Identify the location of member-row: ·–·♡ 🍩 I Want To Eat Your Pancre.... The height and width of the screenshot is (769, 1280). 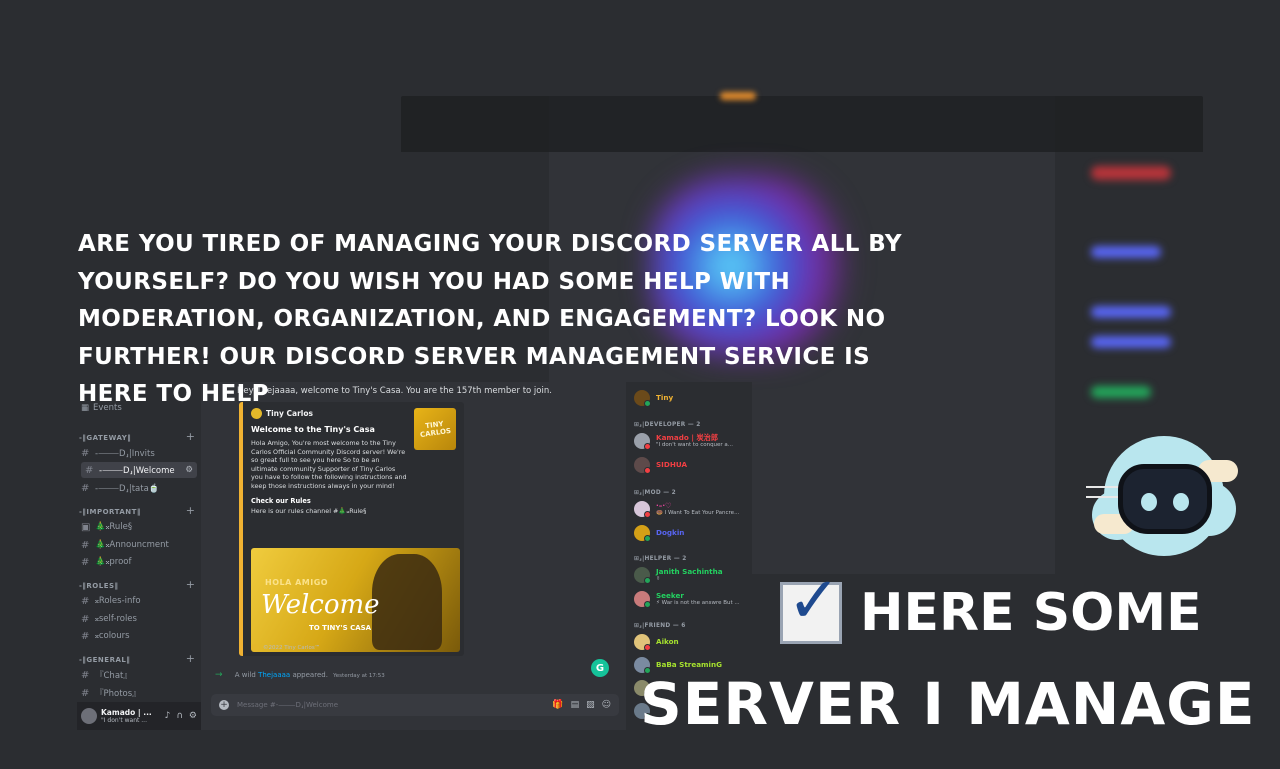
(692, 509).